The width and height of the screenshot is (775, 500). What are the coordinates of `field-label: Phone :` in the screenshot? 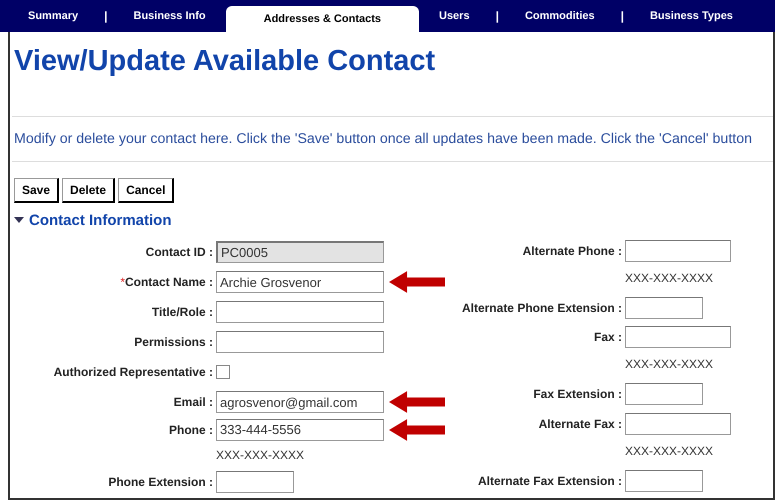 It's located at (191, 429).